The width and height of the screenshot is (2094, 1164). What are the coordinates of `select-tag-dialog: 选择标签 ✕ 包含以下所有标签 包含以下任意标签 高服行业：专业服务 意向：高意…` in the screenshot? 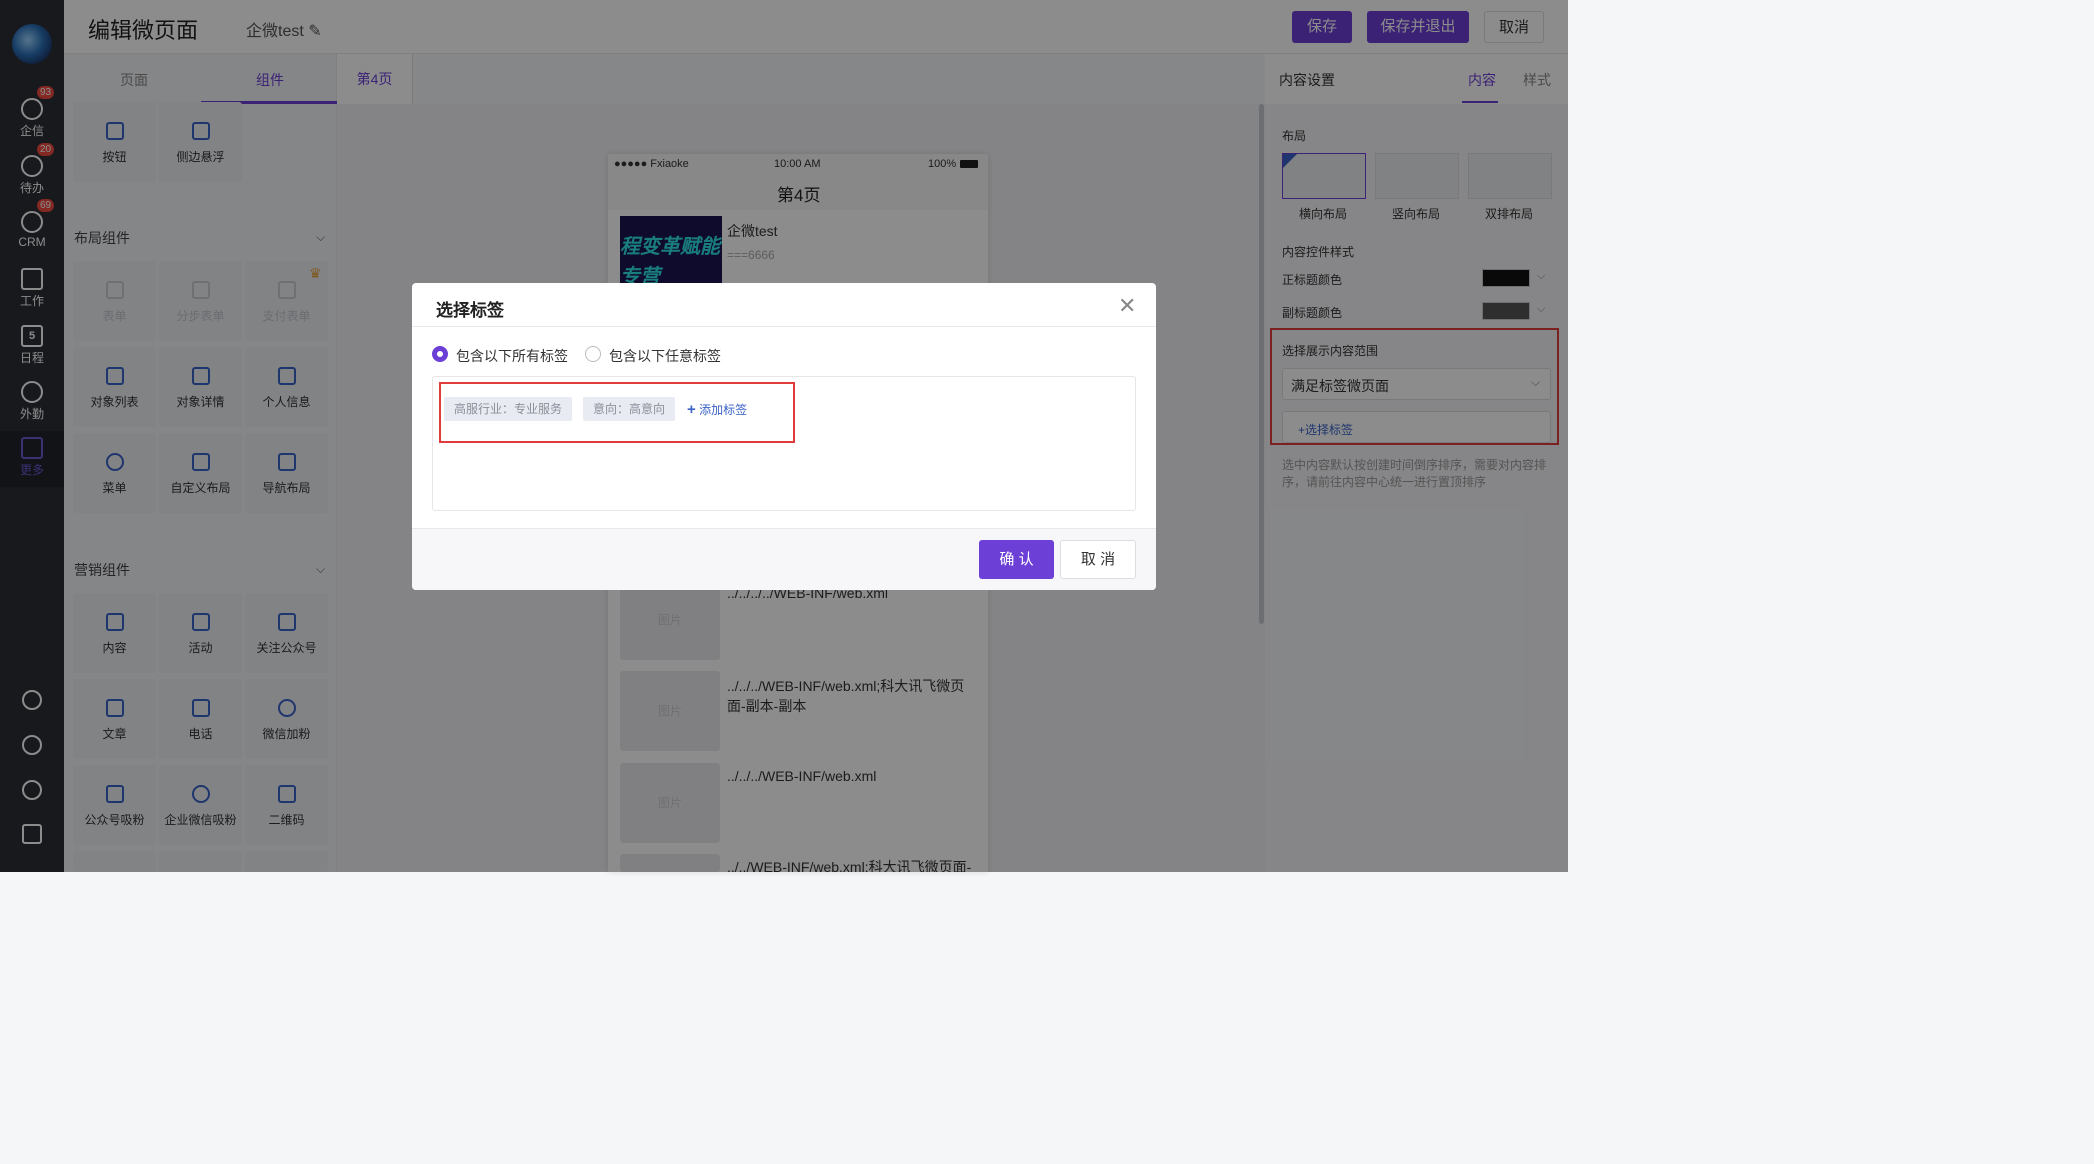 It's located at (784, 436).